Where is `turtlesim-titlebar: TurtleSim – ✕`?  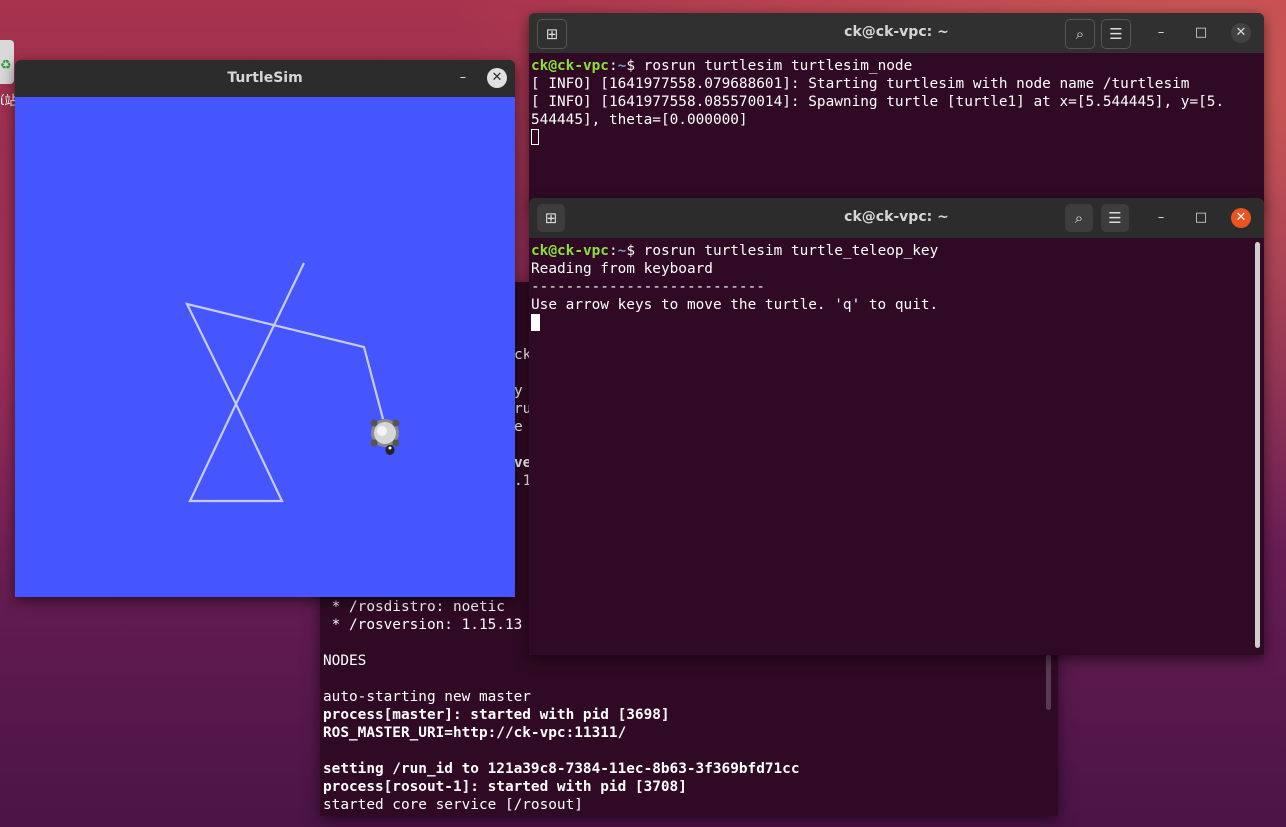 turtlesim-titlebar: TurtleSim – ✕ is located at coordinates (265, 78).